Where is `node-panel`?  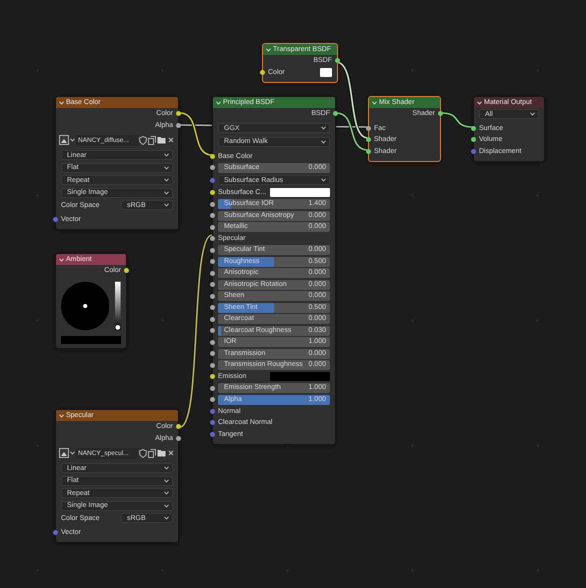 node-panel is located at coordinates (274, 270).